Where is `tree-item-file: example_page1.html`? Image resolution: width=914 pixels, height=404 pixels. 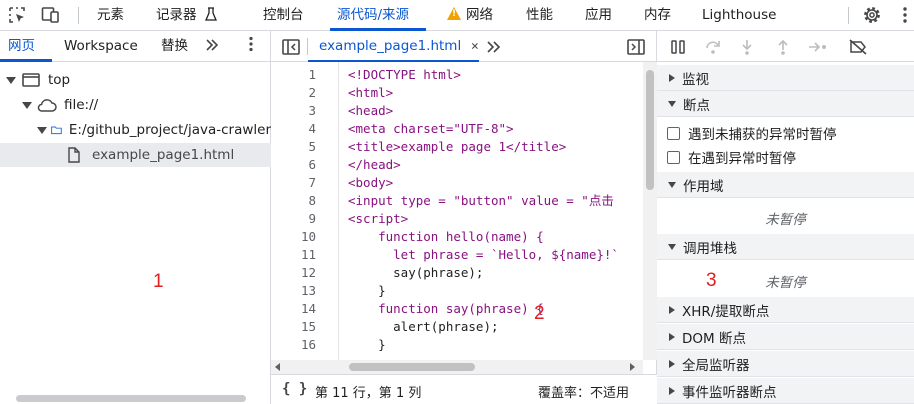 tree-item-file: example_page1.html is located at coordinates (135, 155).